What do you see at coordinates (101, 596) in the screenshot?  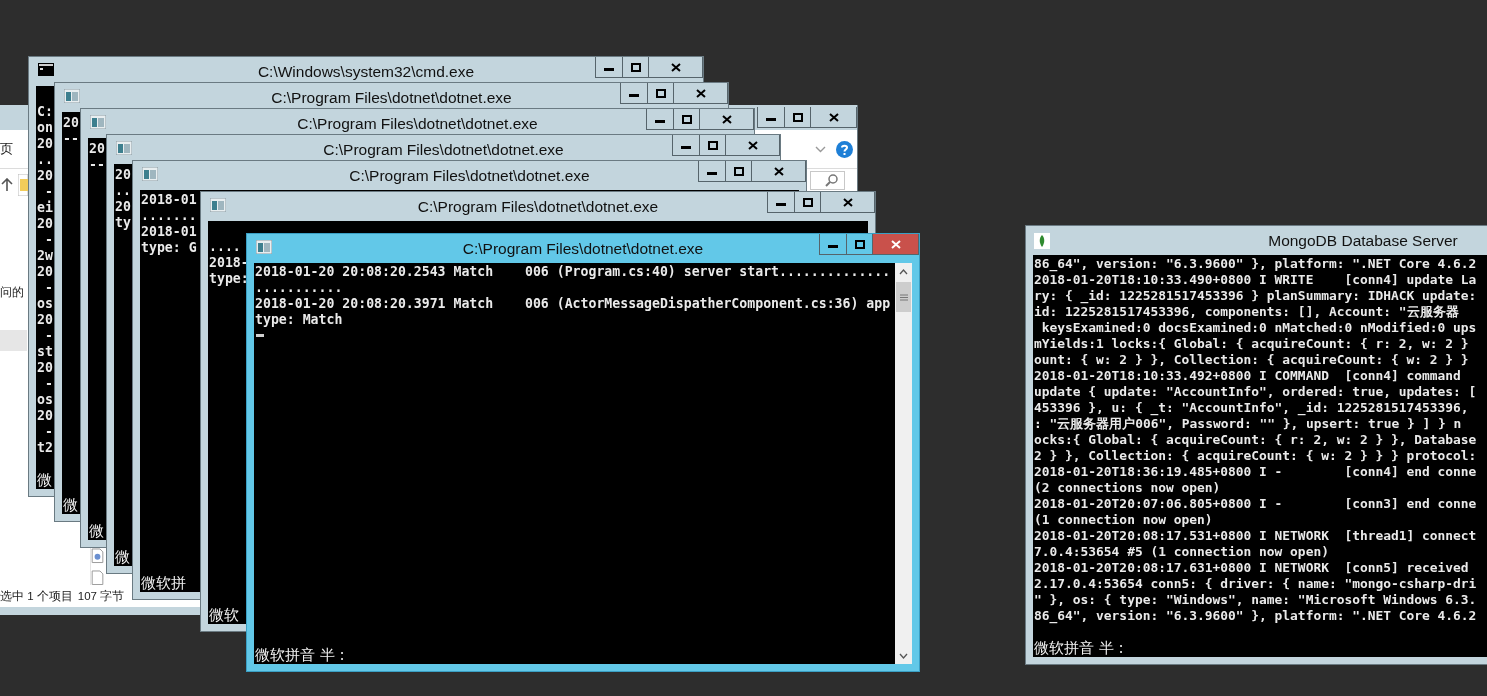 I see `status-size: 107 字节` at bounding box center [101, 596].